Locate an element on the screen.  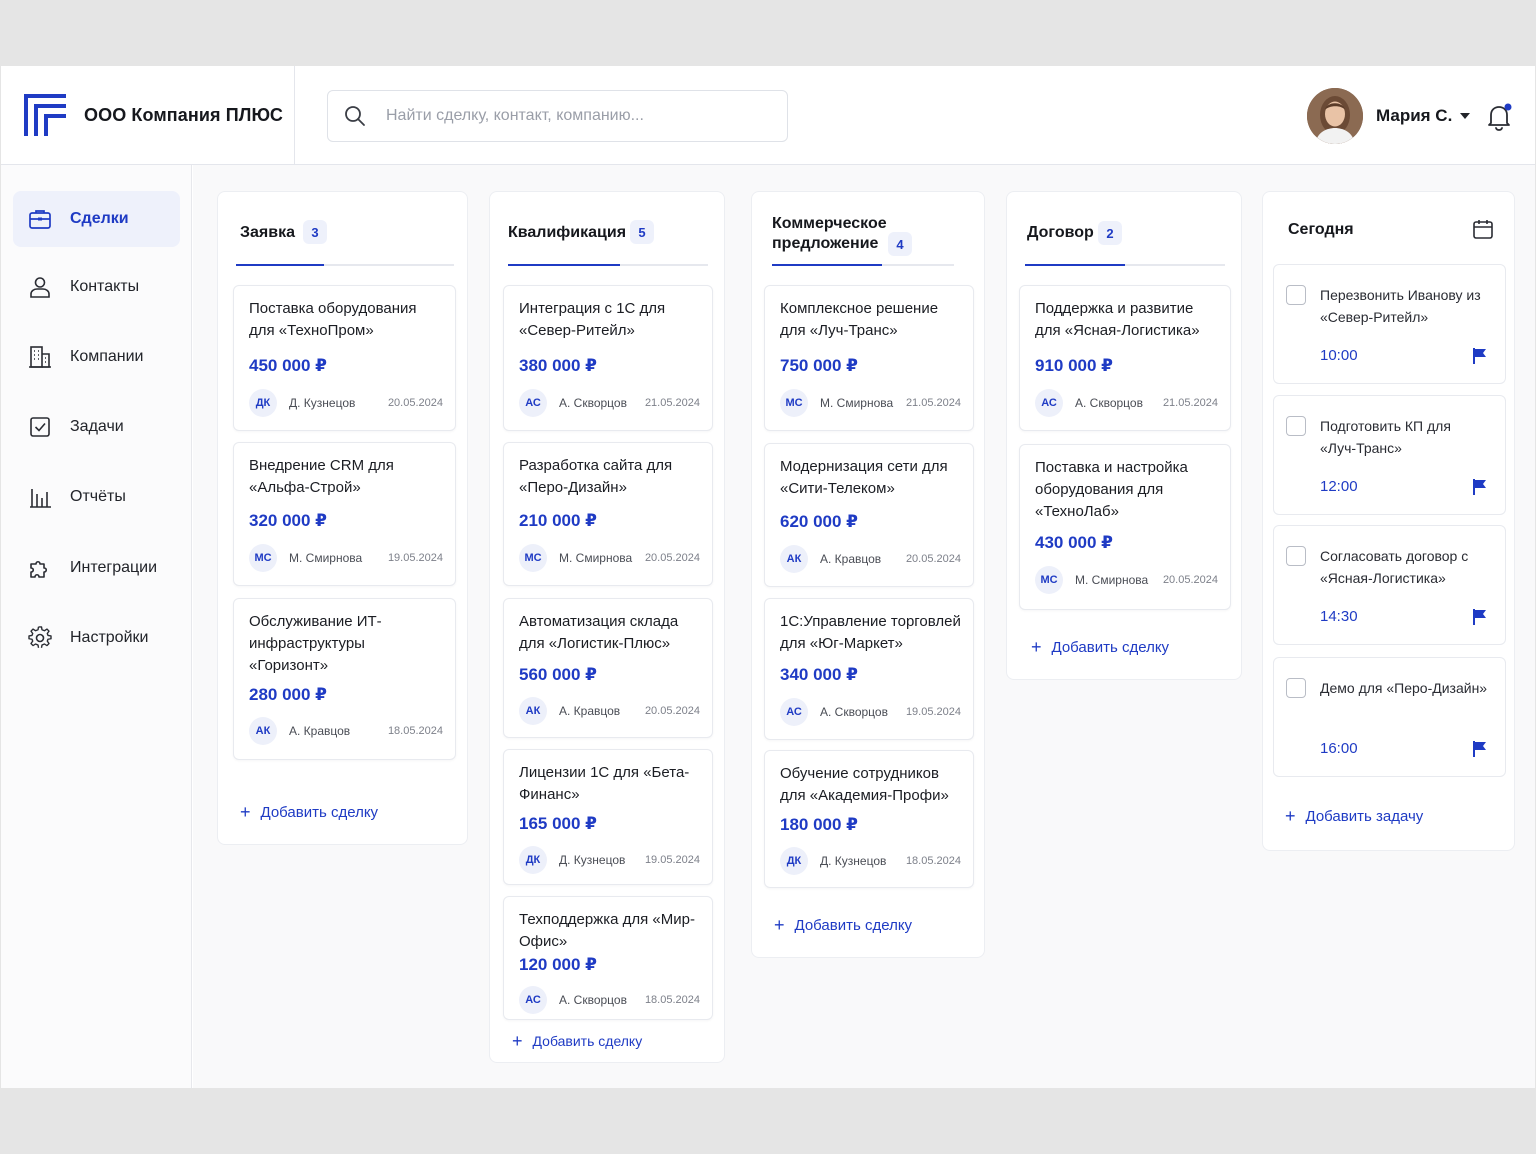
sidebar-item-deals: Сделки is located at coordinates (96, 219).